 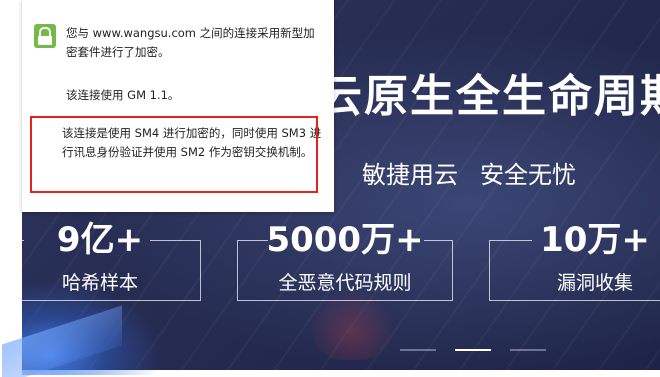 I want to click on lock-icon, so click(x=45, y=36).